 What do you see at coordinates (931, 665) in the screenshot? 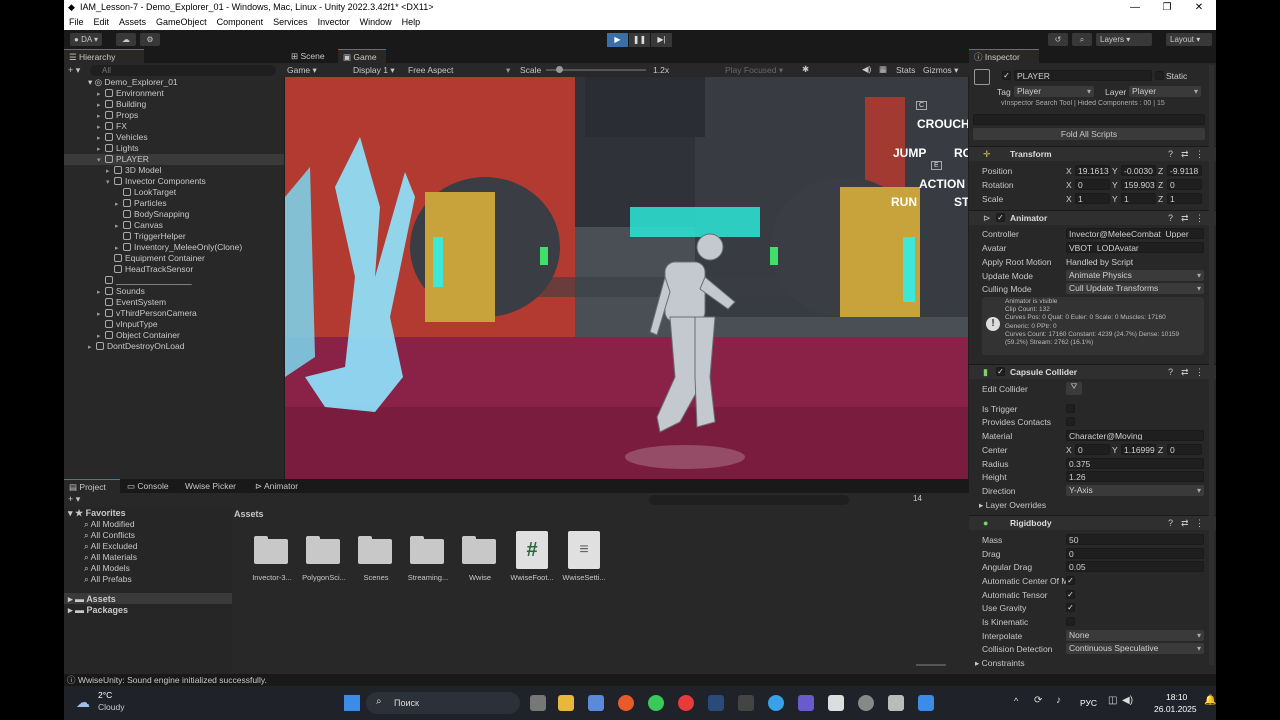
I see `icon-size-slider` at bounding box center [931, 665].